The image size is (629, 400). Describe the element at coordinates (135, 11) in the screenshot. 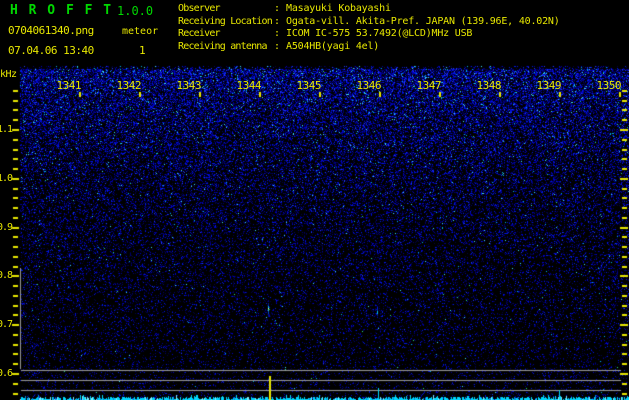

I see `app-version: 1.0.0` at that location.